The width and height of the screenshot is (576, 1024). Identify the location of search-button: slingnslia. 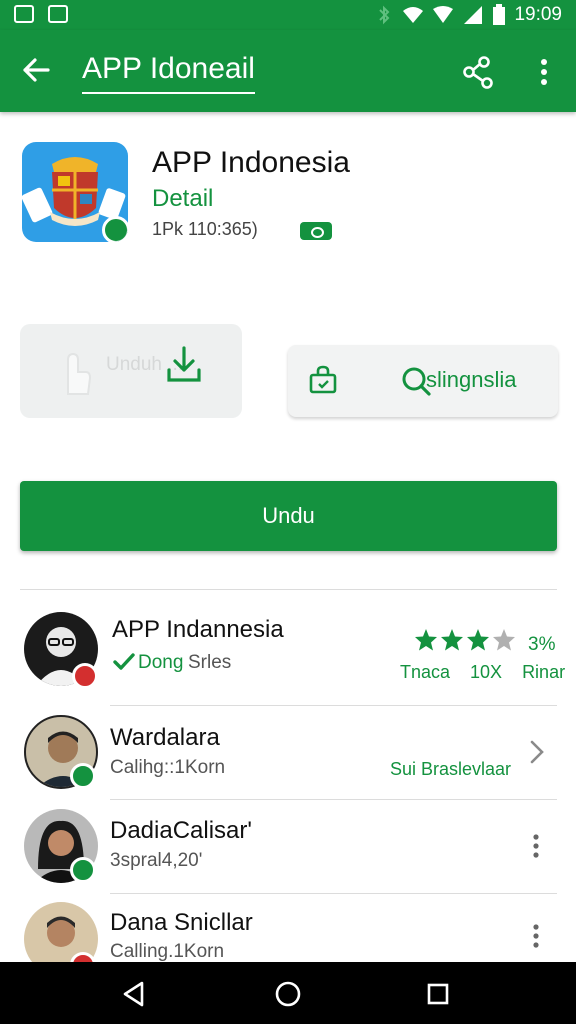
(423, 381).